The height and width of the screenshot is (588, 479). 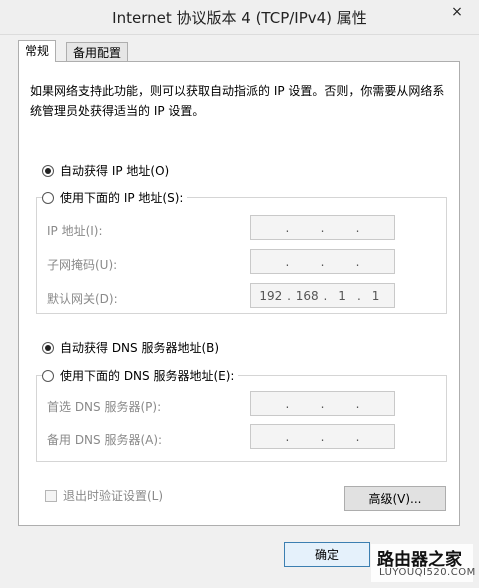 I want to click on auto-dns-radio: 自动获得 DNS 服务器地址(B), so click(x=133, y=347).